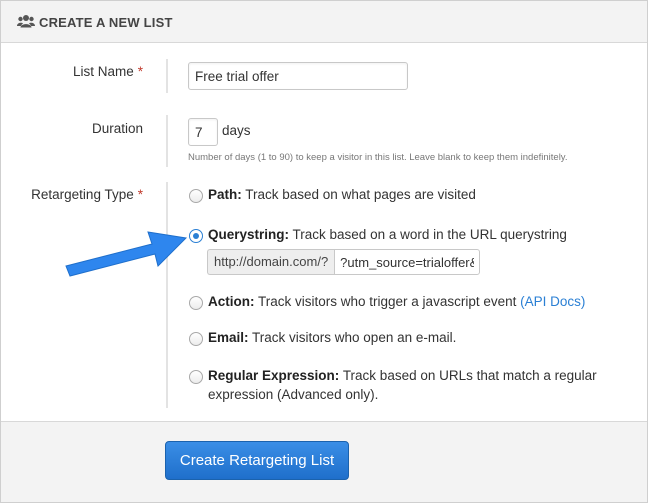 The width and height of the screenshot is (650, 503). I want to click on panel-header: CREATE A NEW LIST, so click(324, 22).